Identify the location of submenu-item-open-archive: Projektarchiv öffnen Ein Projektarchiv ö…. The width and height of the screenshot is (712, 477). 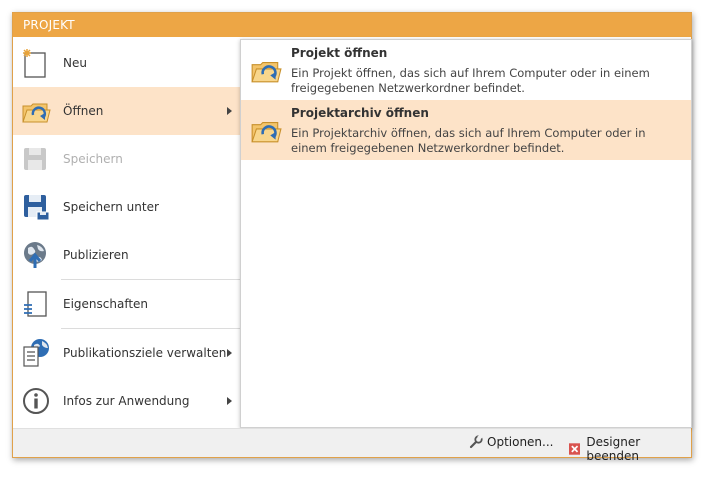
(466, 130).